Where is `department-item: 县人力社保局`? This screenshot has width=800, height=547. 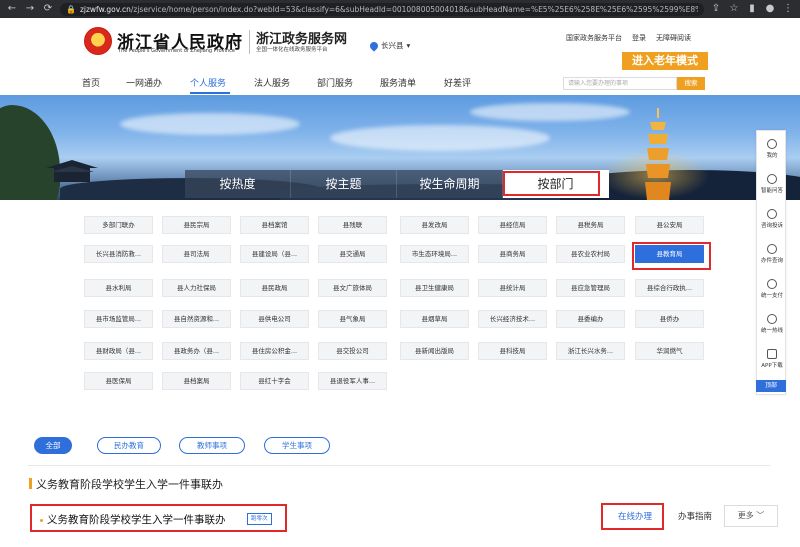 department-item: 县人力社保局 is located at coordinates (196, 288).